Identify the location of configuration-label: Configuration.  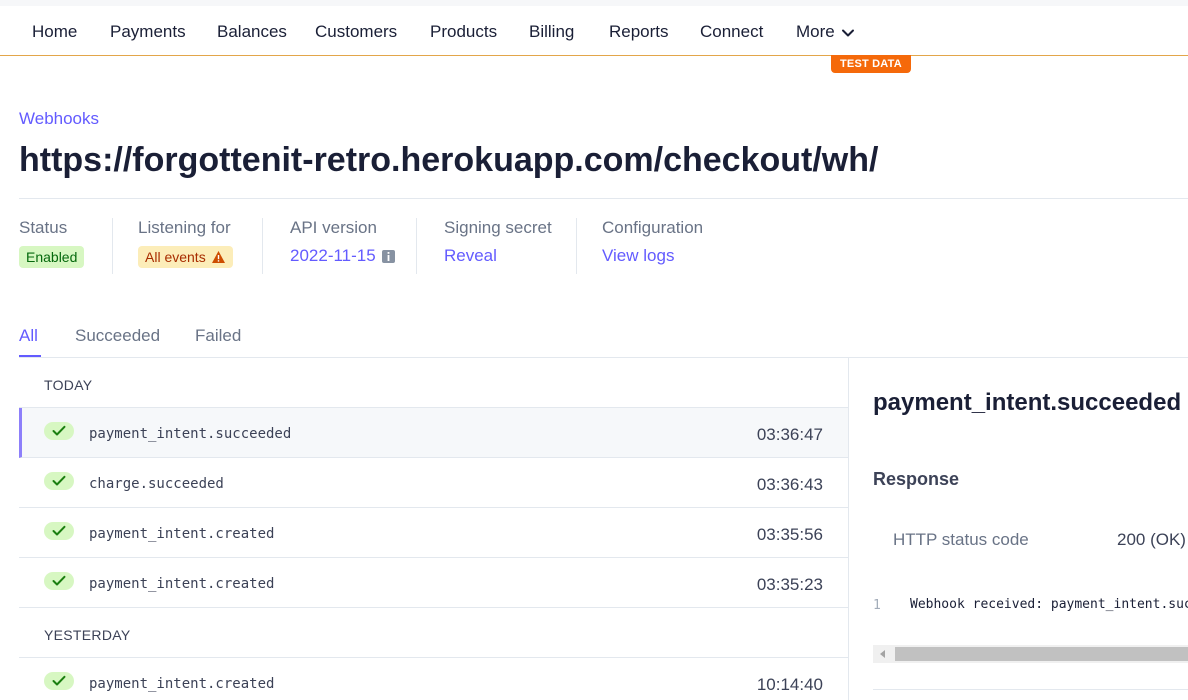
(653, 227).